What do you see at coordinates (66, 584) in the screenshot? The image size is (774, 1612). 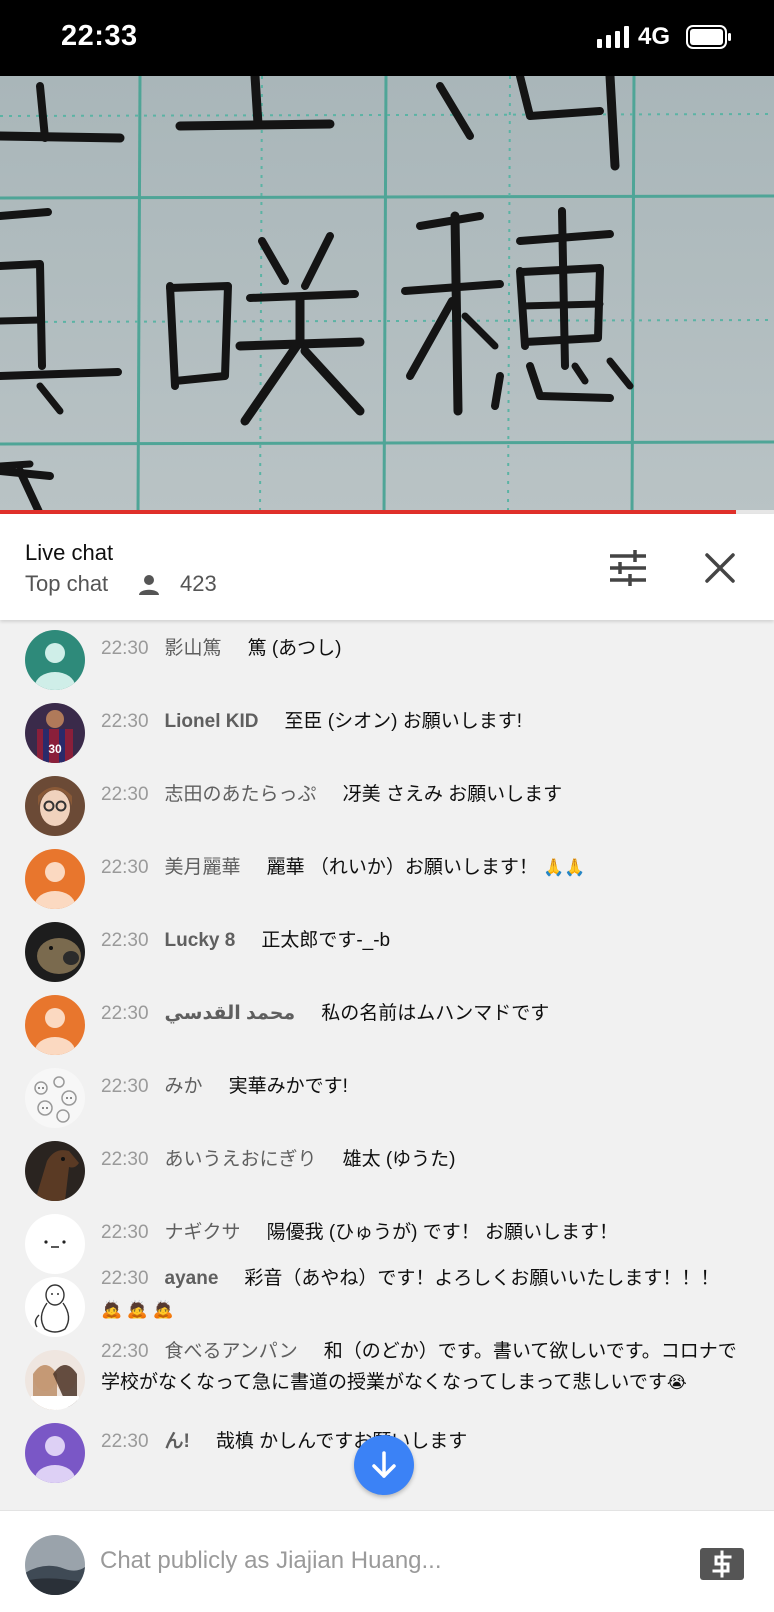 I see `chat-mode-selector: Top chat` at bounding box center [66, 584].